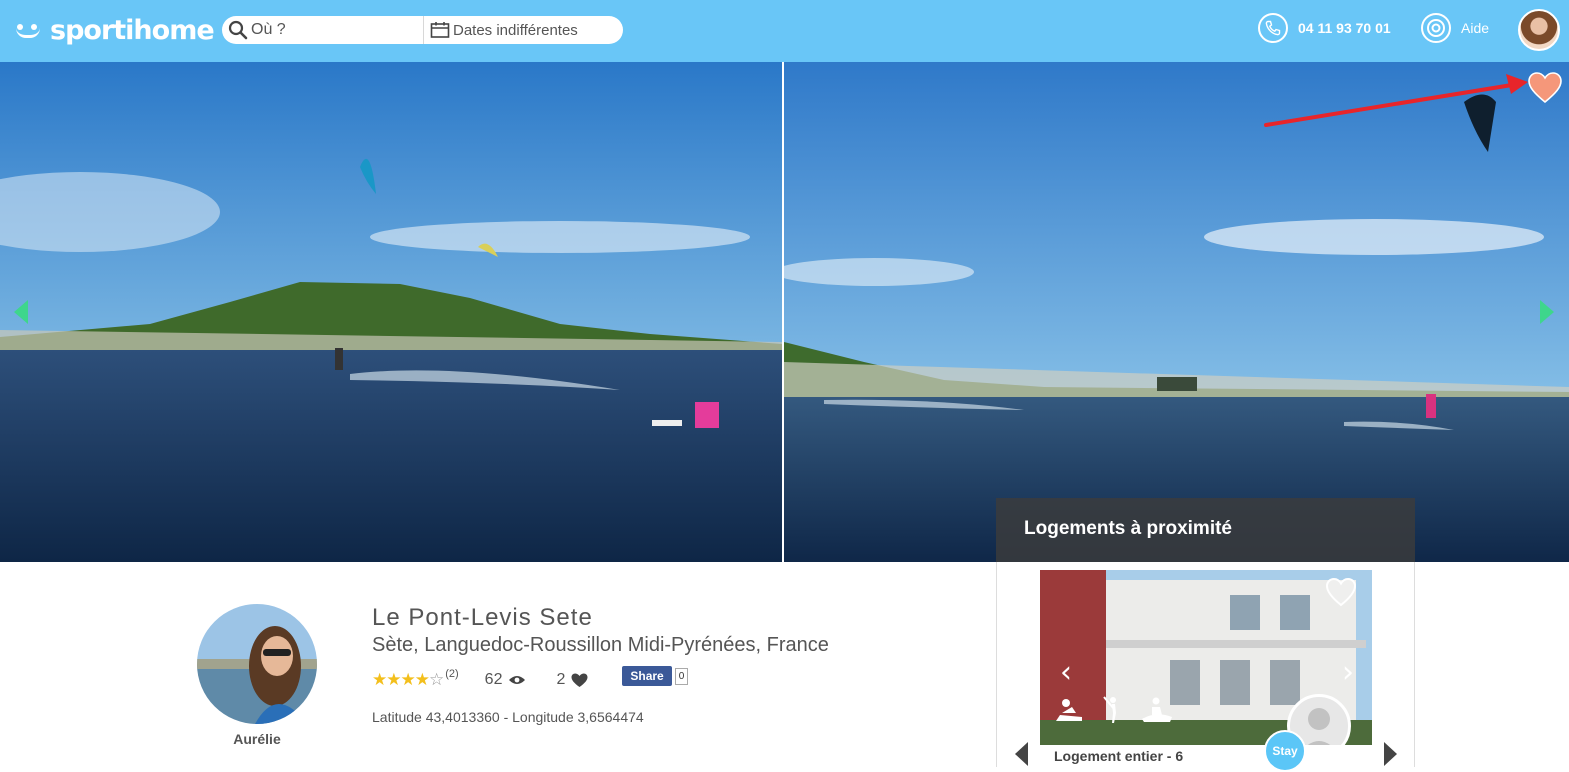 This screenshot has height=772, width=1569. What do you see at coordinates (1273, 28) in the screenshot?
I see `phone-icon` at bounding box center [1273, 28].